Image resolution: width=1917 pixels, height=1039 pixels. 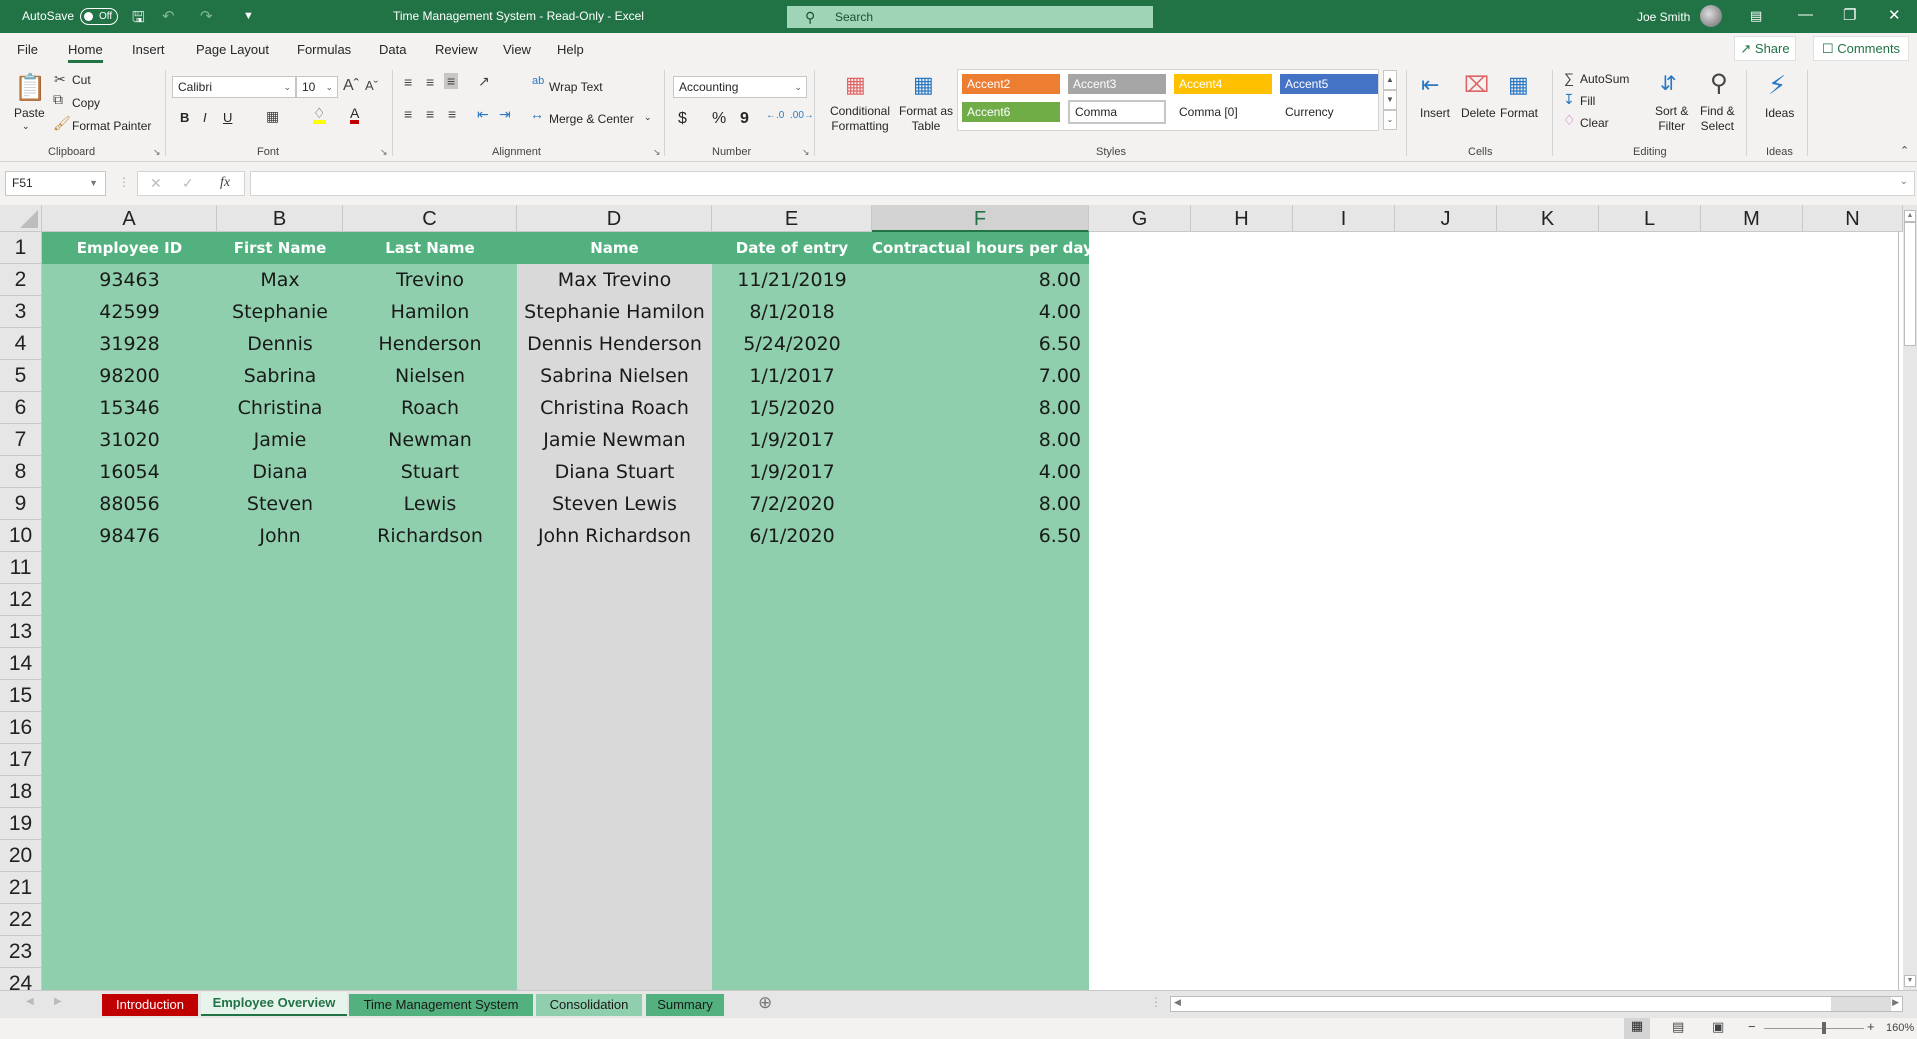 What do you see at coordinates (614, 280) in the screenshot?
I see `cell-d2: Max Trevino` at bounding box center [614, 280].